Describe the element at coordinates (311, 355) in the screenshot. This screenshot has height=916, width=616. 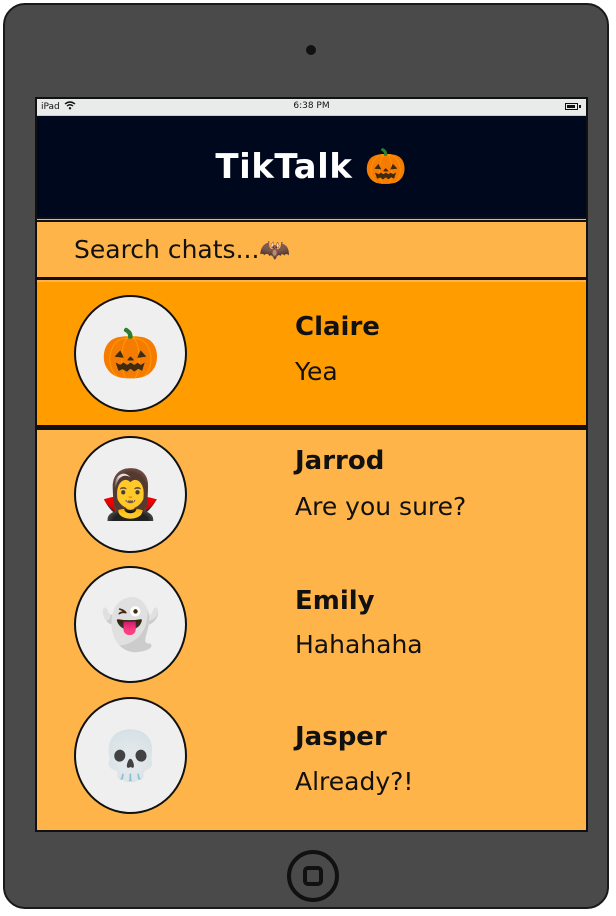
I see `chat-item-claire: 🎃 Claire Yea` at that location.